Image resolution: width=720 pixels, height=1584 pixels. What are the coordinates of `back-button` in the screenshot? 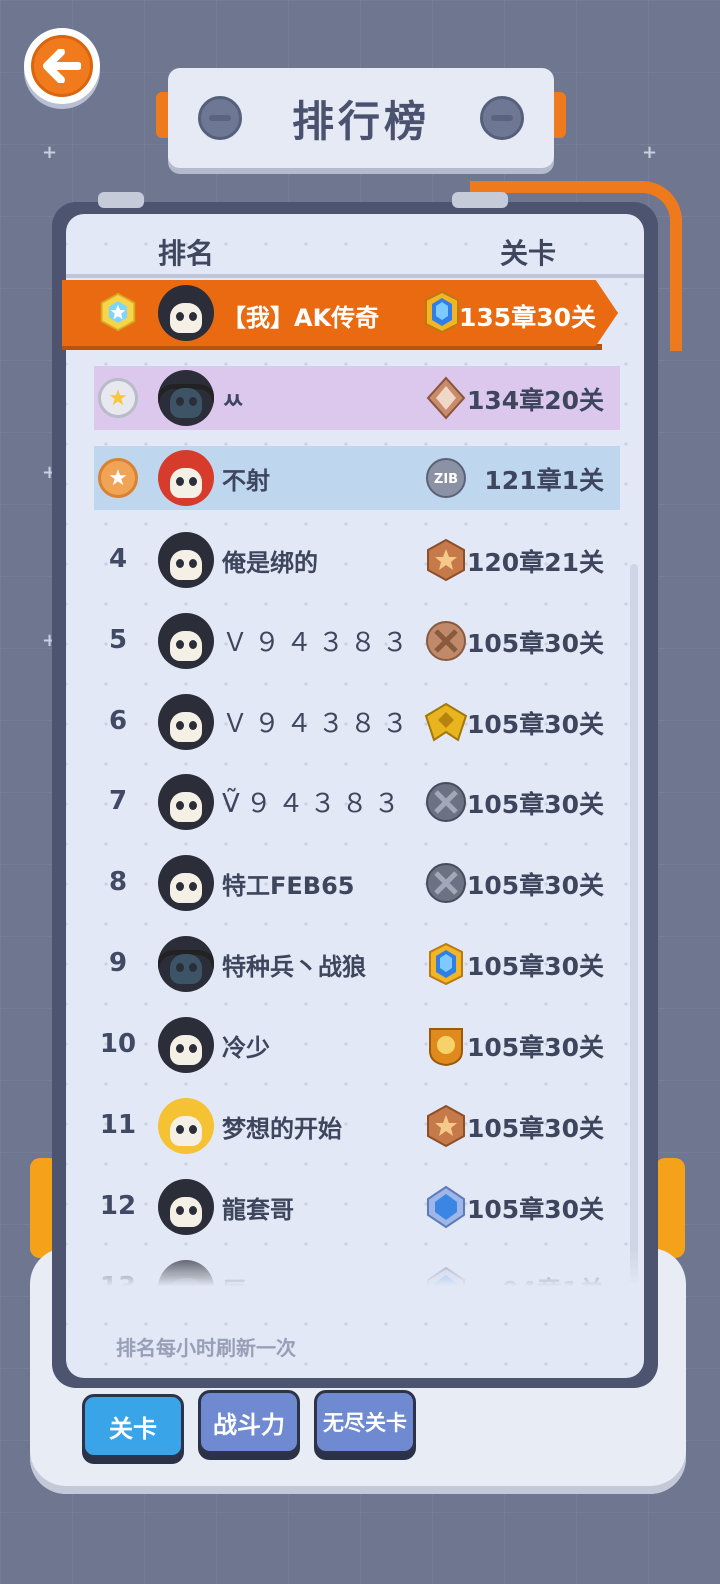 It's located at (62, 66).